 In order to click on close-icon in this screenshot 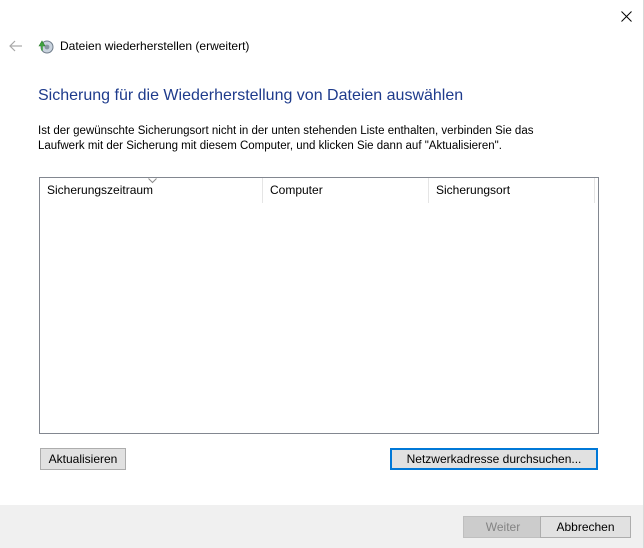, I will do `click(626, 16)`.